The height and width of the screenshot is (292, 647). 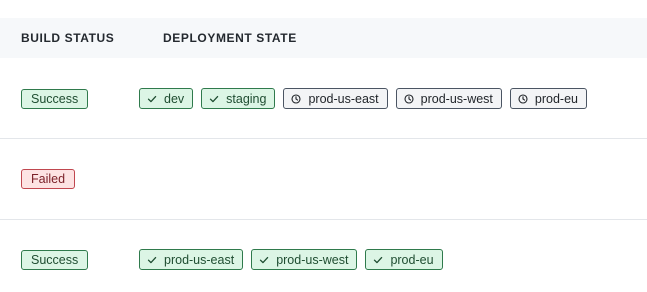 I want to click on deployment-chip-dev: dev, so click(x=166, y=98).